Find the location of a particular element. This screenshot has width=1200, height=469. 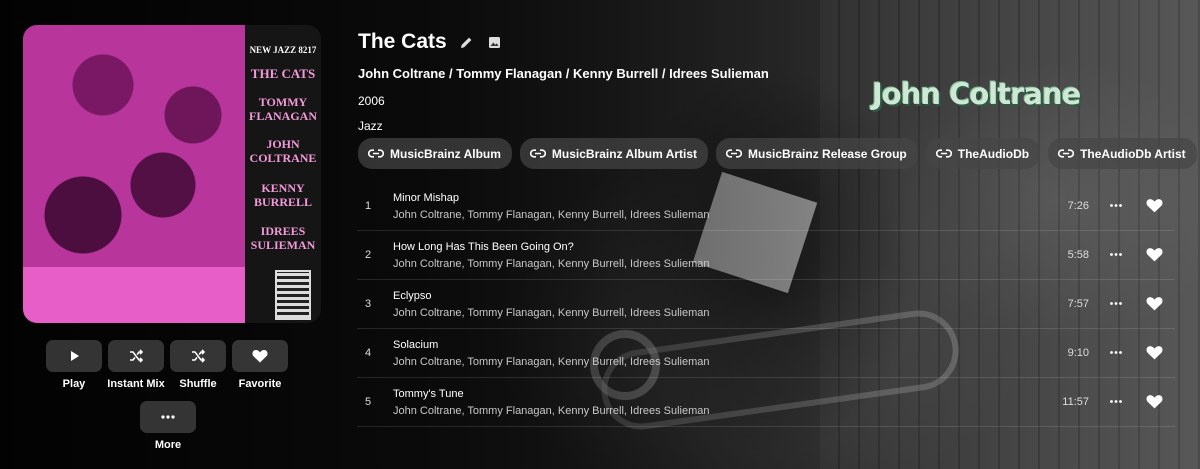

track-duration: 11:57 is located at coordinates (1075, 402).